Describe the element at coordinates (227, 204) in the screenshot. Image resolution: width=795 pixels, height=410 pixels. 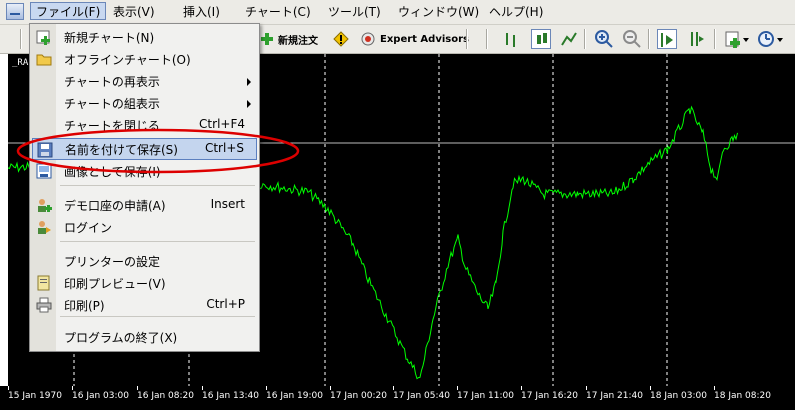
I see `file-menu-item-shortcut: Insert` at that location.